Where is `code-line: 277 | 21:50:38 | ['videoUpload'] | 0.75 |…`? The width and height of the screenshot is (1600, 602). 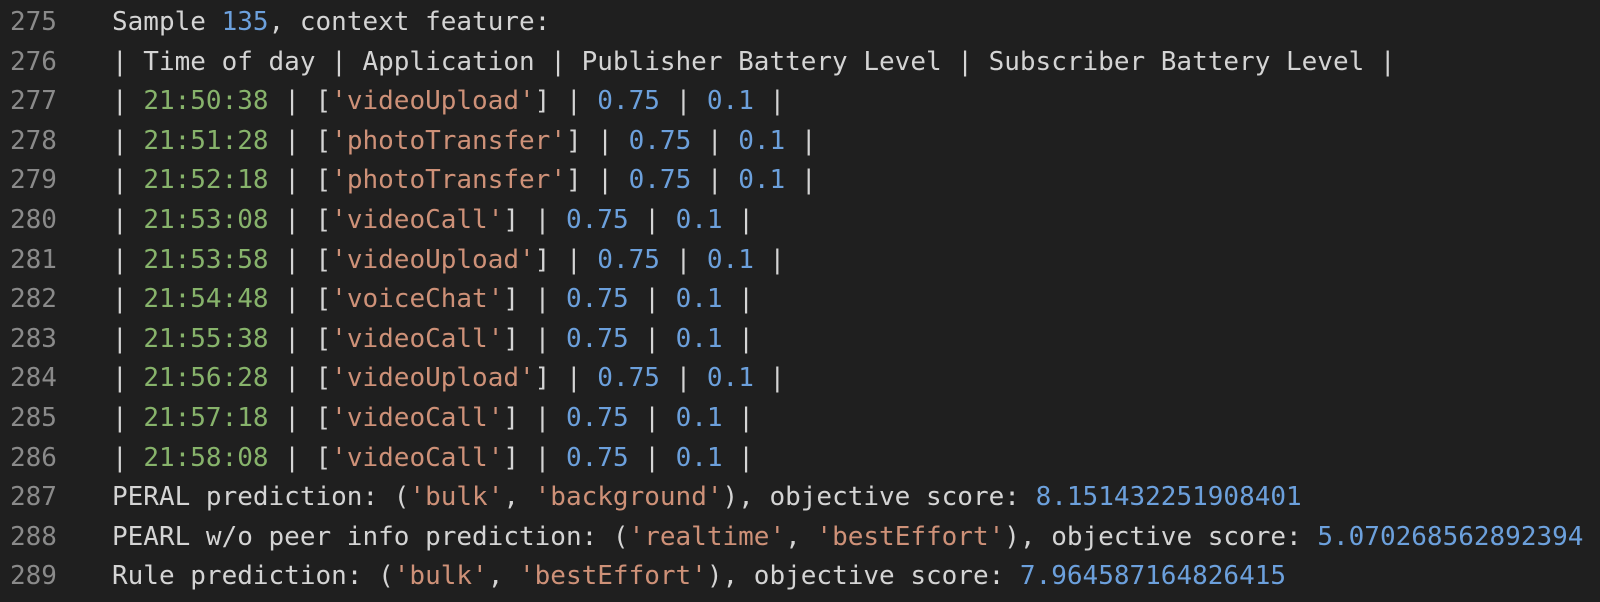 code-line: 277 | 21:50:38 | ['videoUpload'] | 0.75 |… is located at coordinates (800, 102).